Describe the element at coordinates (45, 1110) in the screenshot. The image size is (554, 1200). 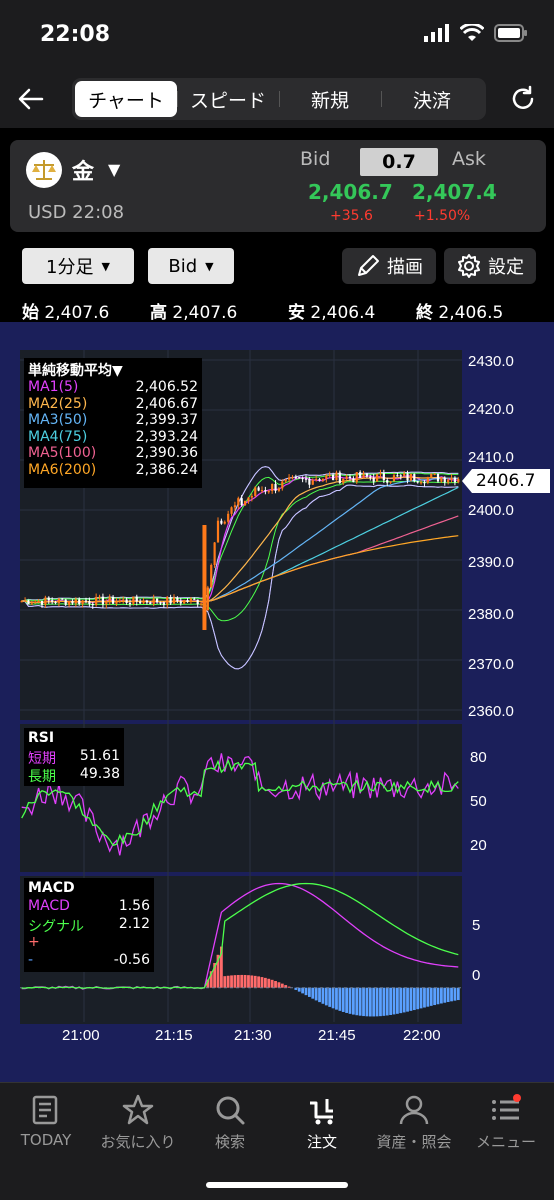
I see `newspaper-icon` at that location.